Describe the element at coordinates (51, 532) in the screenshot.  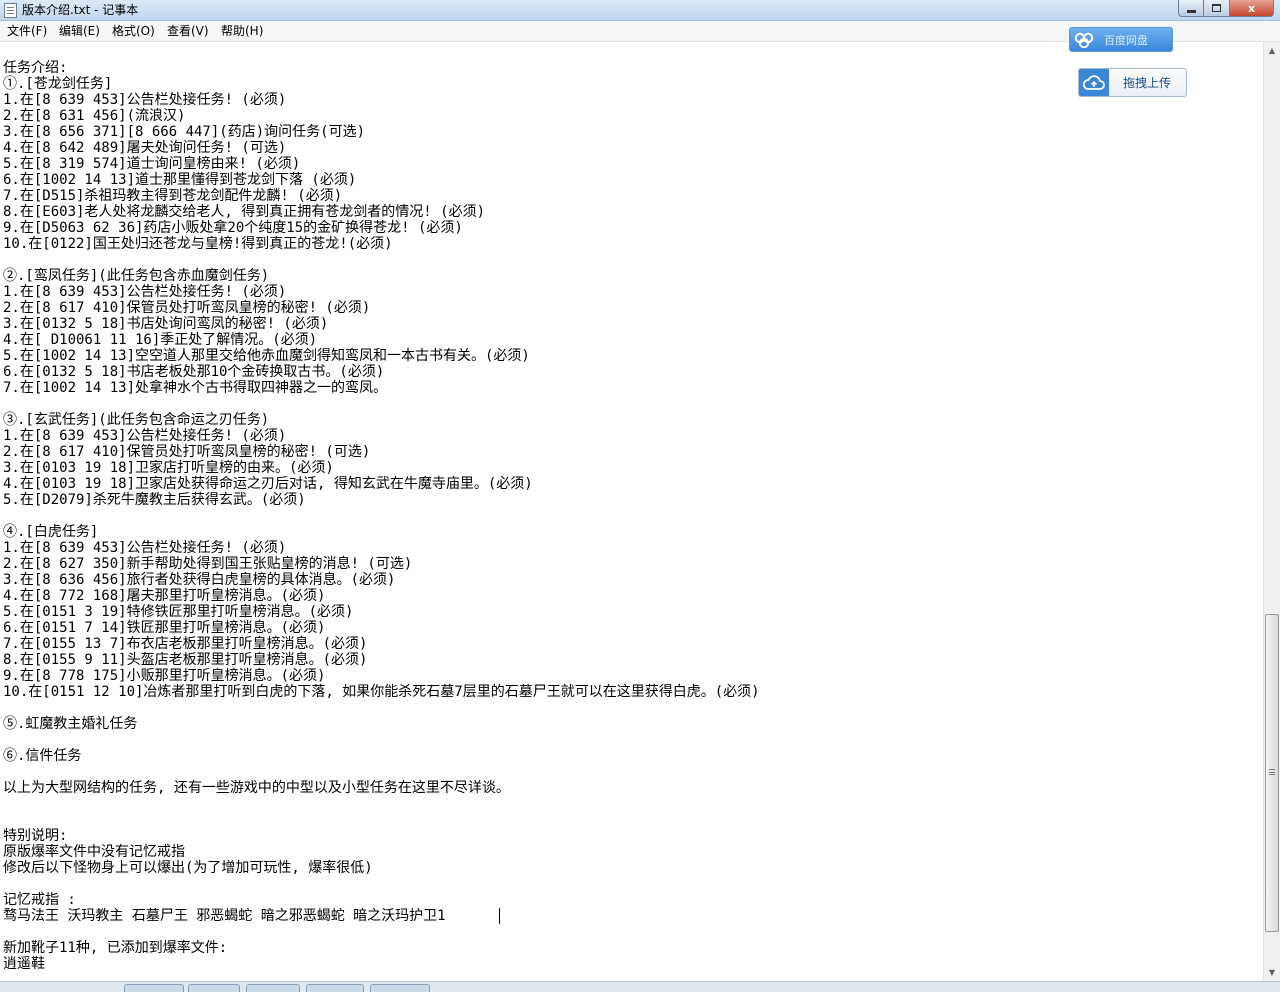
I see `text-line: ④.[白虎任务]` at that location.